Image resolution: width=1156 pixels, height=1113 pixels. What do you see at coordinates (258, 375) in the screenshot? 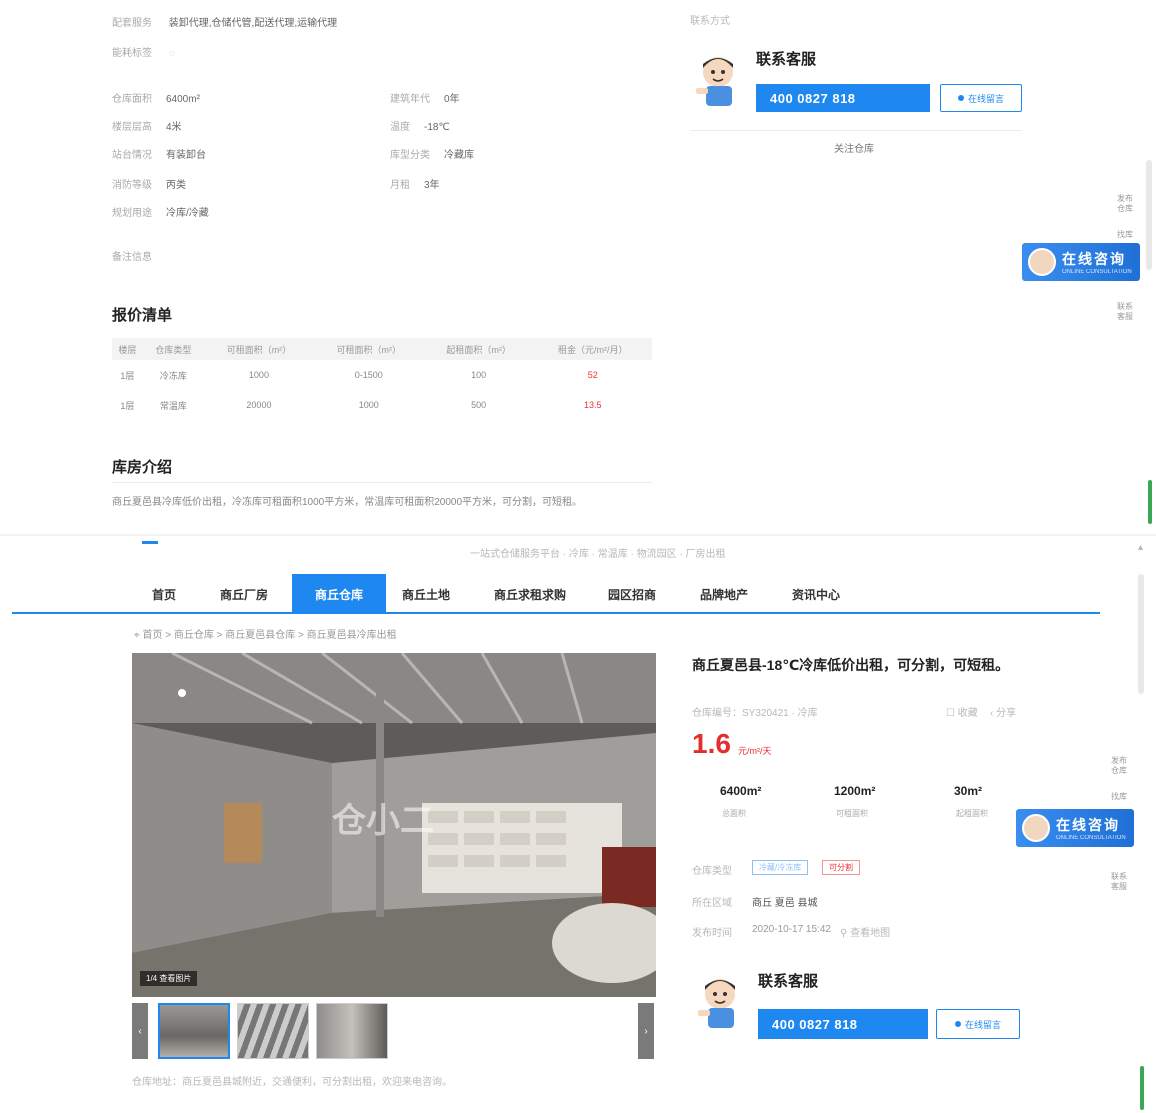
I see `quote-cell: 1000` at bounding box center [258, 375].